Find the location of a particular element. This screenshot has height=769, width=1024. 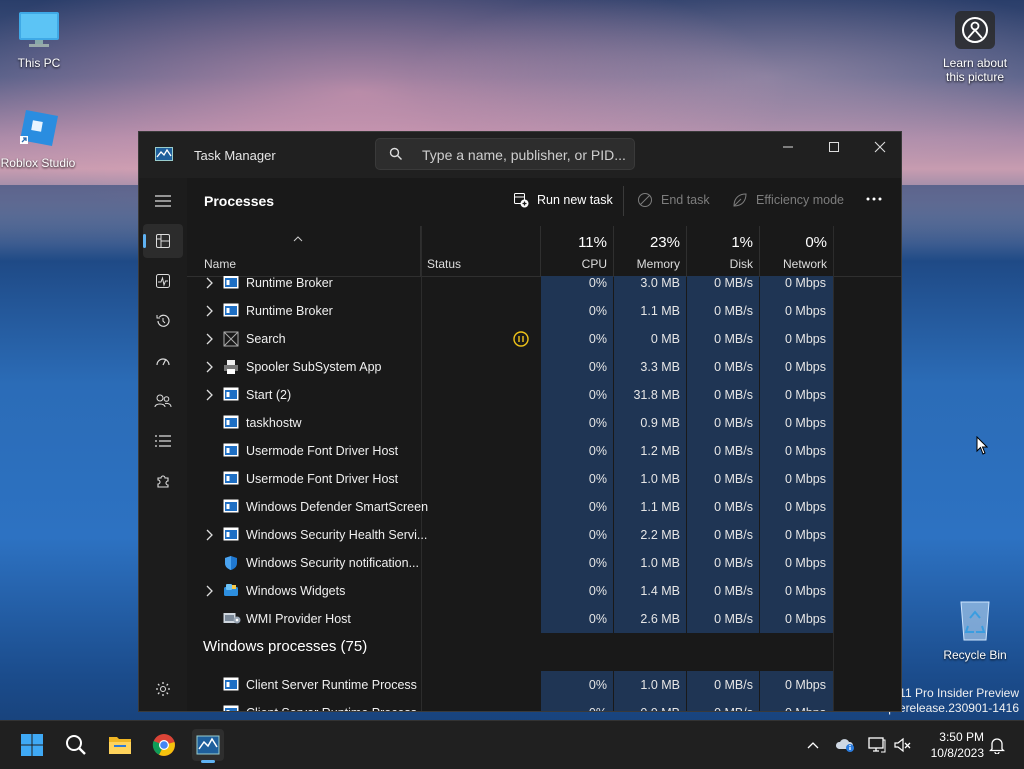

startup-gauge-icon is located at coordinates (163, 362).